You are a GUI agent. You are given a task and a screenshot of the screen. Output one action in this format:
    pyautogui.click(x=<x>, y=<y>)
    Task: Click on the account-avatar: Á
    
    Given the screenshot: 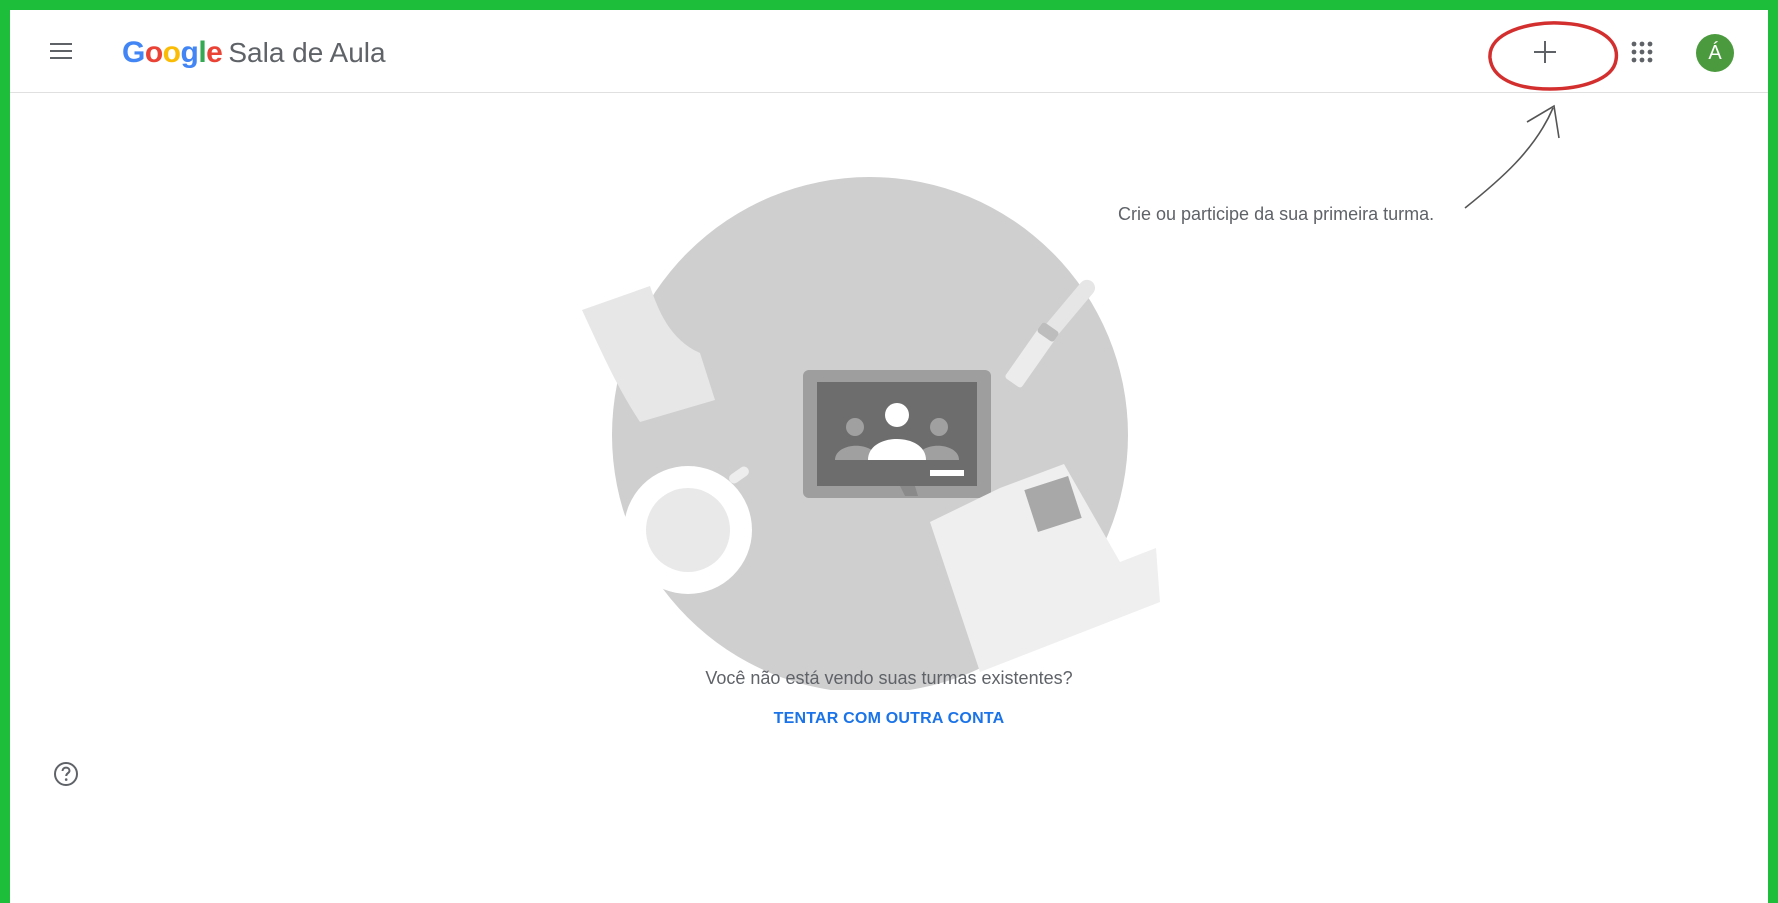 What is the action you would take?
    pyautogui.click(x=1715, y=53)
    